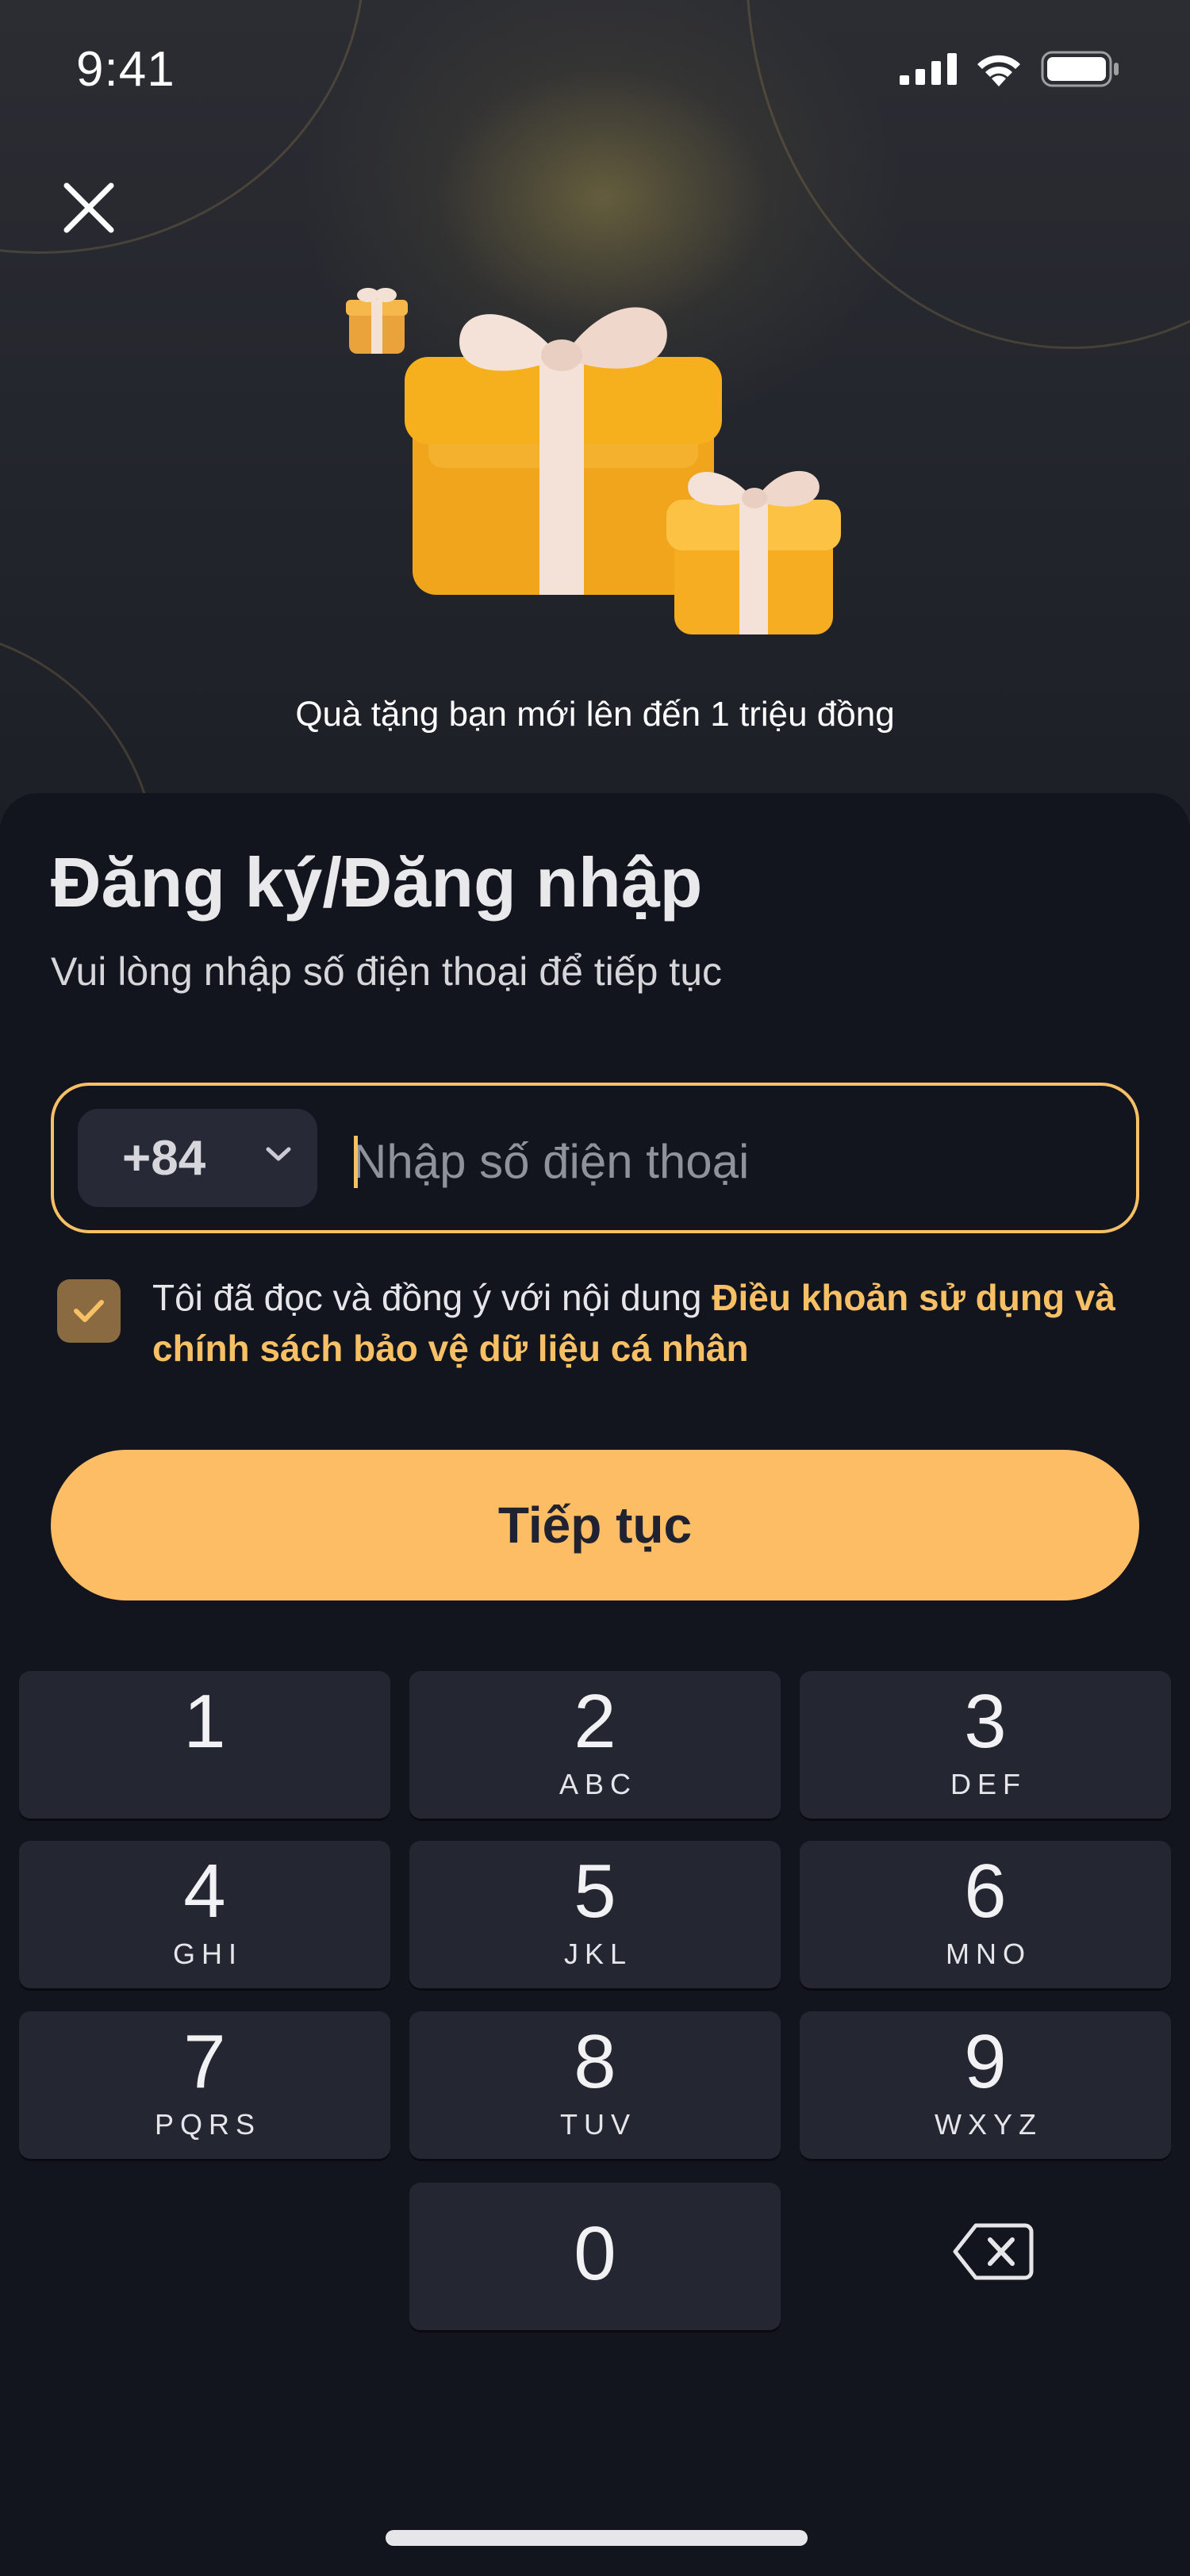 This screenshot has width=1190, height=2576. What do you see at coordinates (595, 1525) in the screenshot?
I see `continue-button: Tiếp tục` at bounding box center [595, 1525].